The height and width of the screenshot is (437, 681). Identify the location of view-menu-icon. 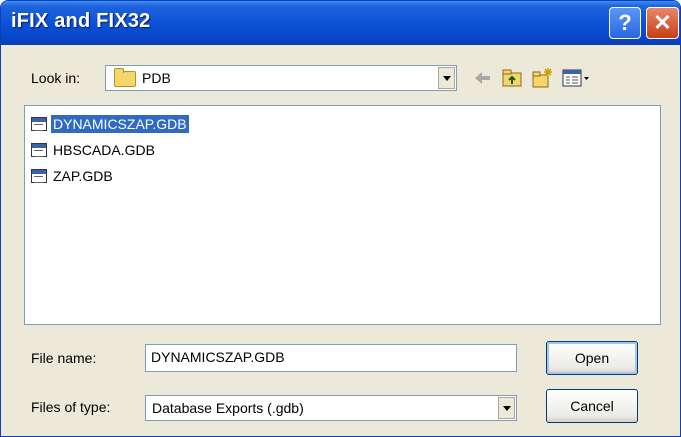
(576, 78).